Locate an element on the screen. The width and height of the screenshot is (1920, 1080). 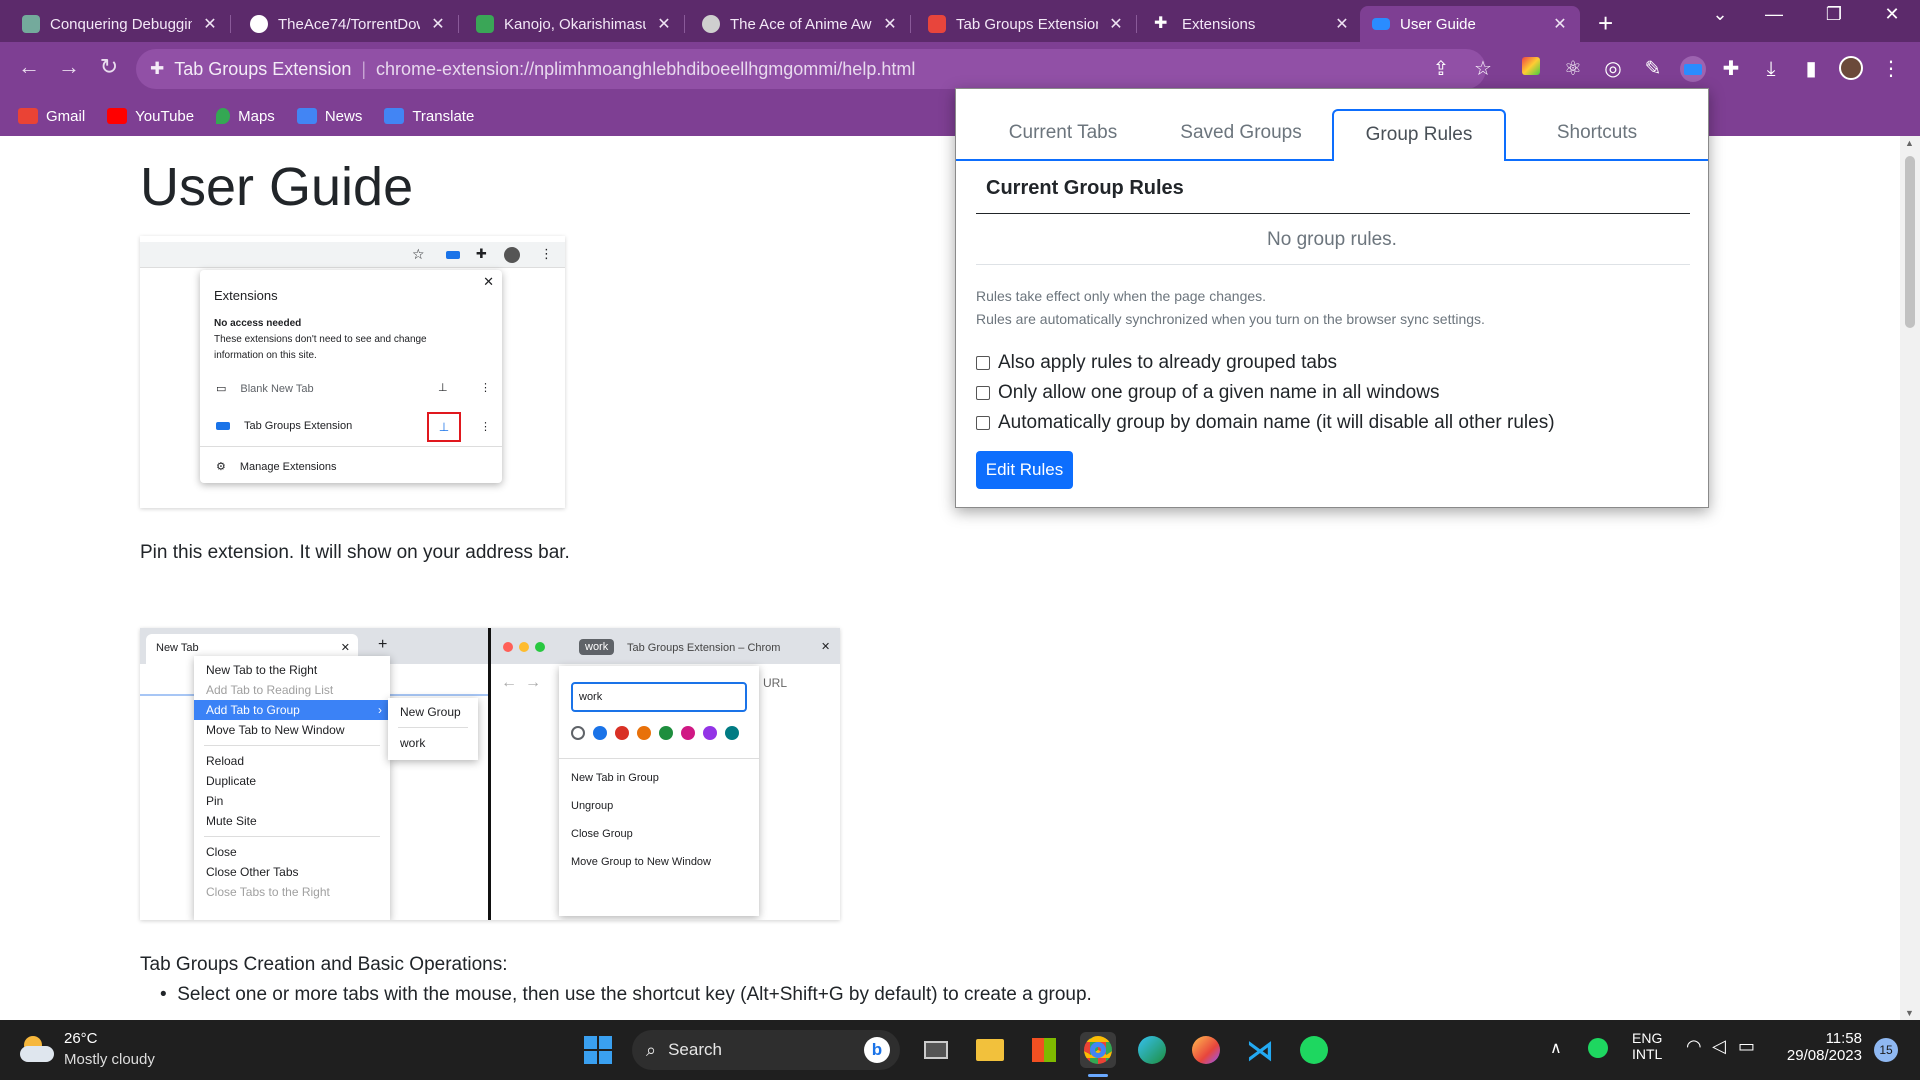
store-icon is located at coordinates (1044, 1050).